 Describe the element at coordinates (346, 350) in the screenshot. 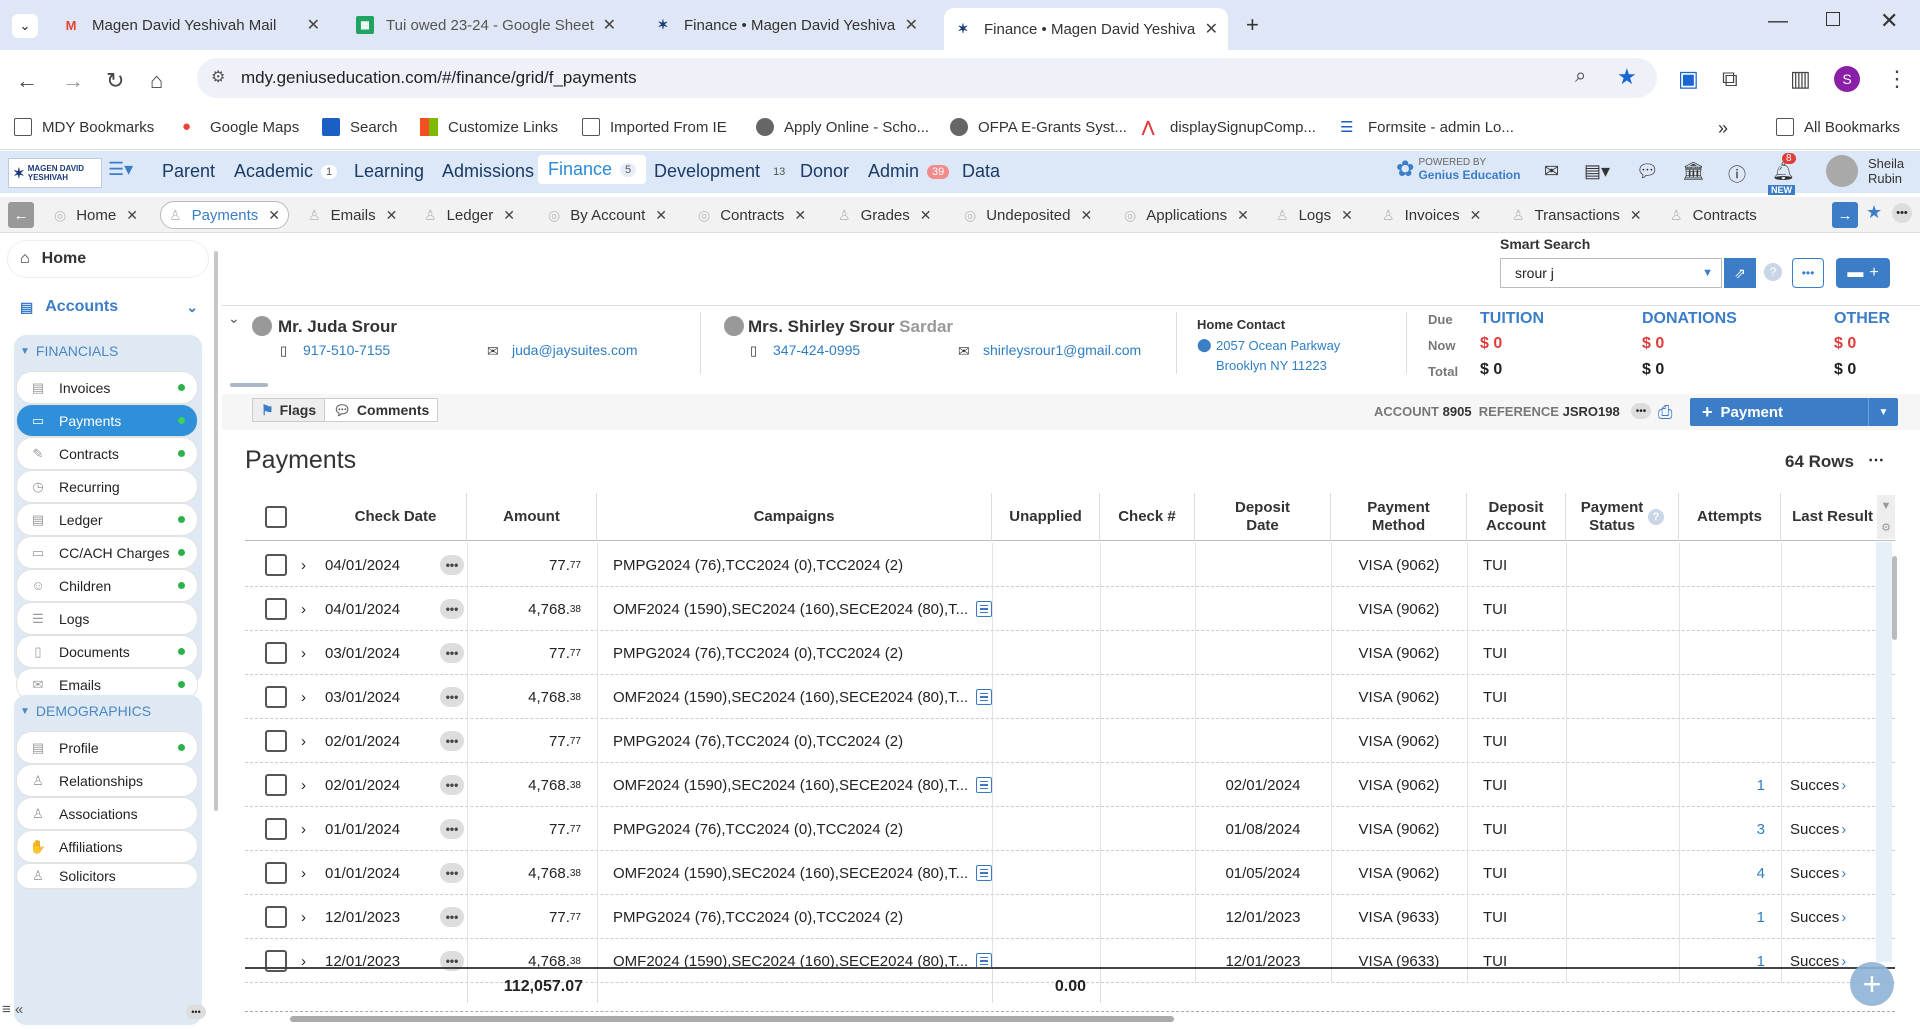

I see `parent1-phone: 917-510-7155` at that location.